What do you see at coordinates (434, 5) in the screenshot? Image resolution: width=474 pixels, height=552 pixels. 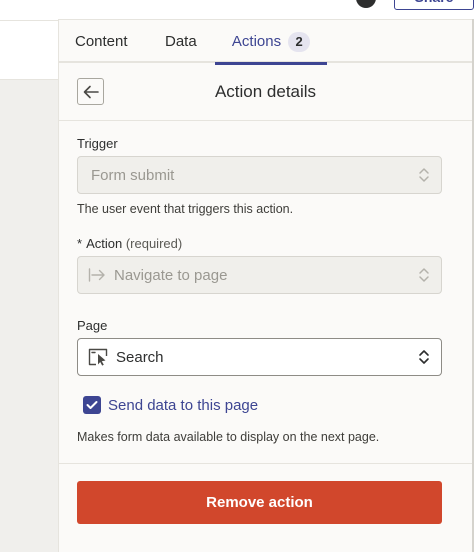 I see `share-button: Share` at bounding box center [434, 5].